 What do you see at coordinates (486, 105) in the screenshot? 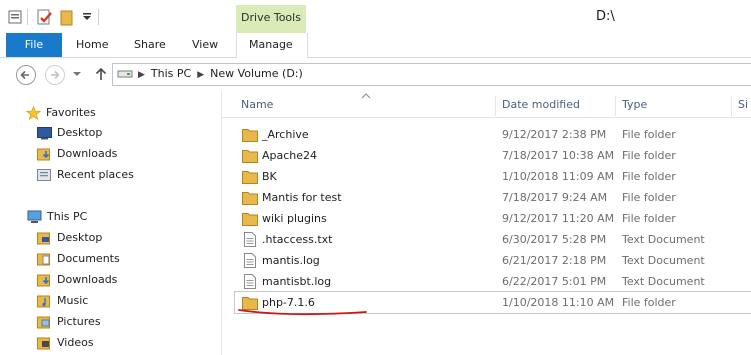
I see `column-headers: Name Date modified Type Si` at bounding box center [486, 105].